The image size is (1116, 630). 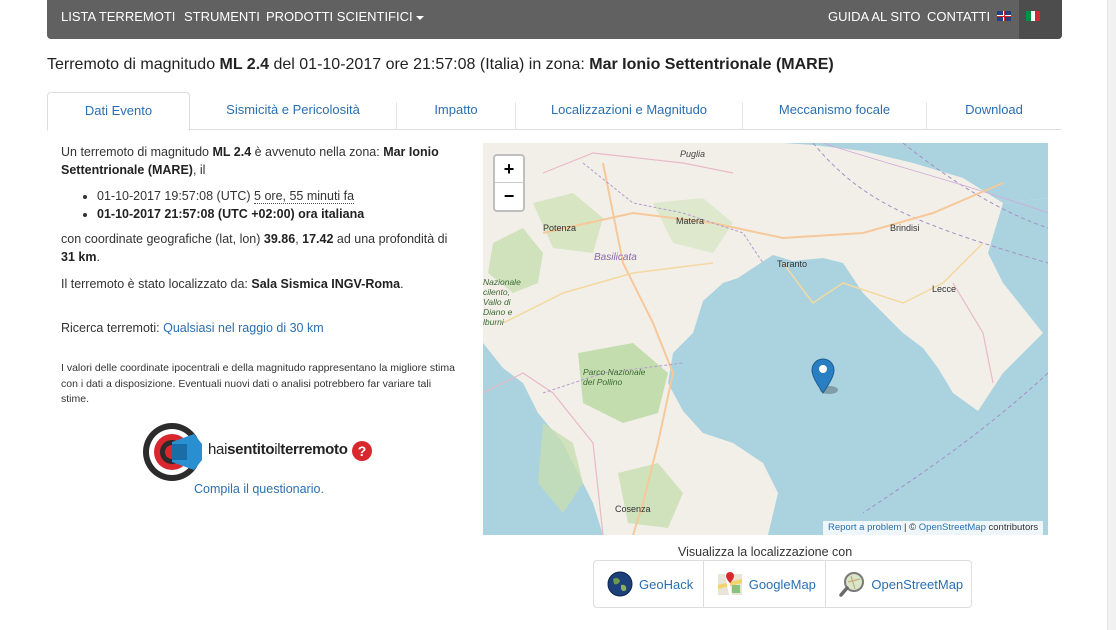 I want to click on magnifier-map-icon, so click(x=852, y=584).